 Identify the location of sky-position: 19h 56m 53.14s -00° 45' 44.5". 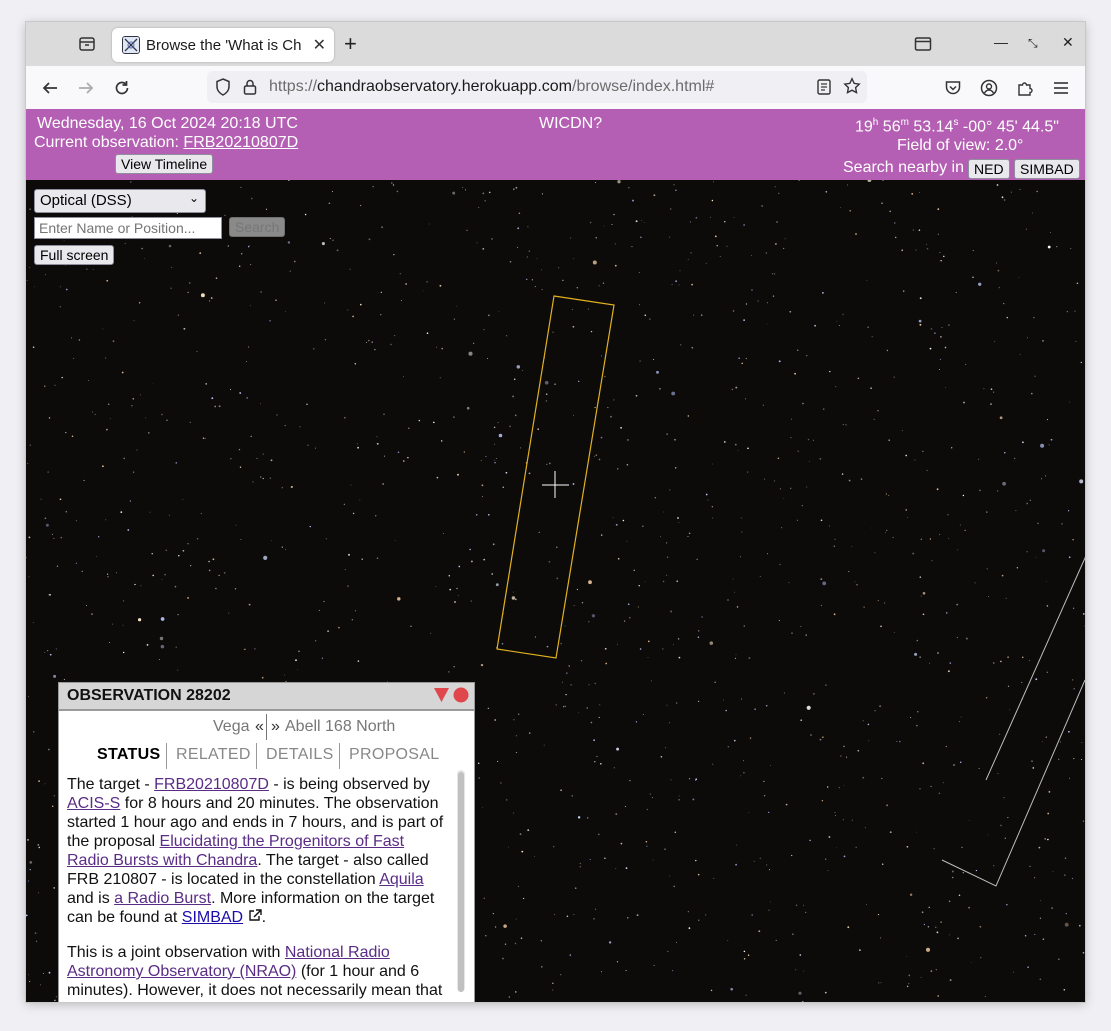
(957, 126).